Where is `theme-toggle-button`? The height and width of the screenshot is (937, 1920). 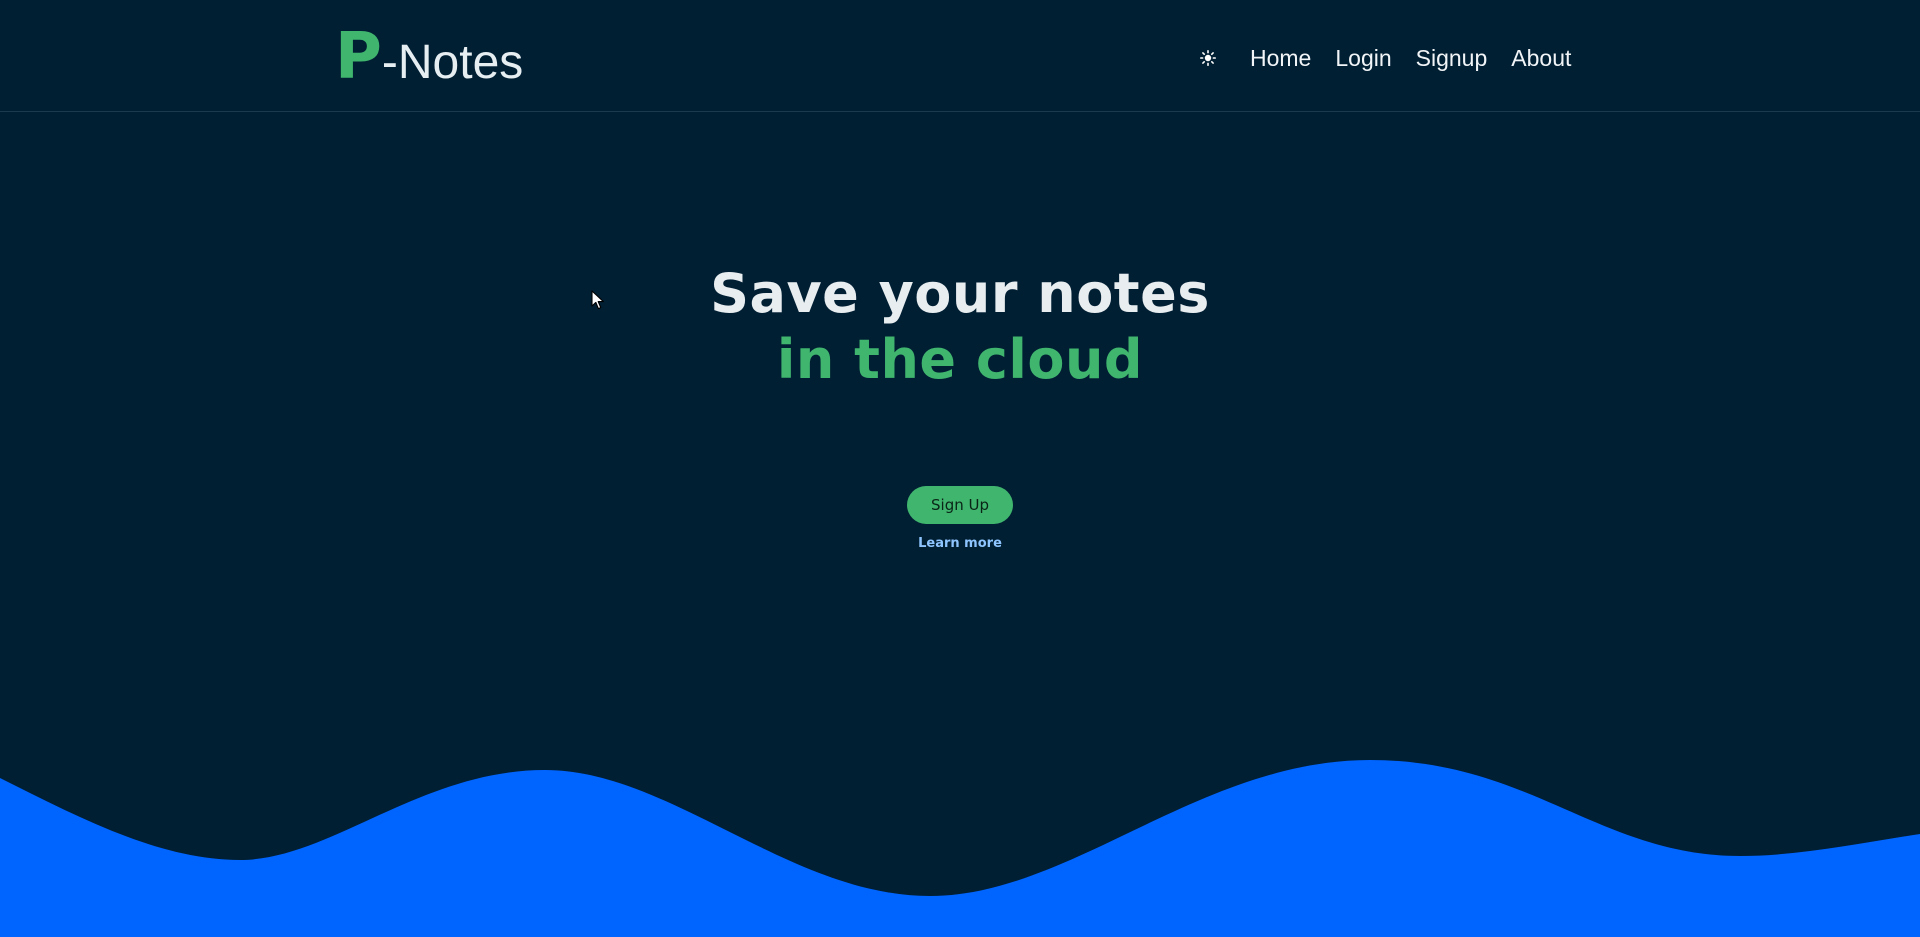 theme-toggle-button is located at coordinates (1208, 58).